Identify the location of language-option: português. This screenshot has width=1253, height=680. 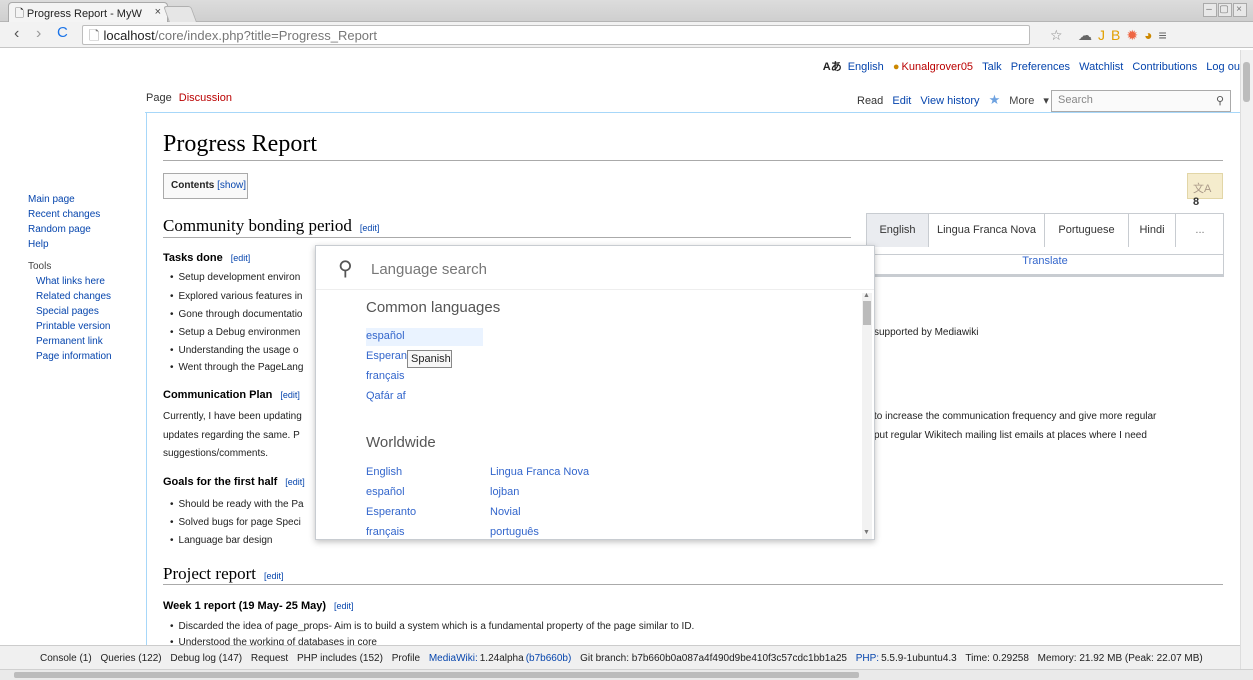
(514, 532).